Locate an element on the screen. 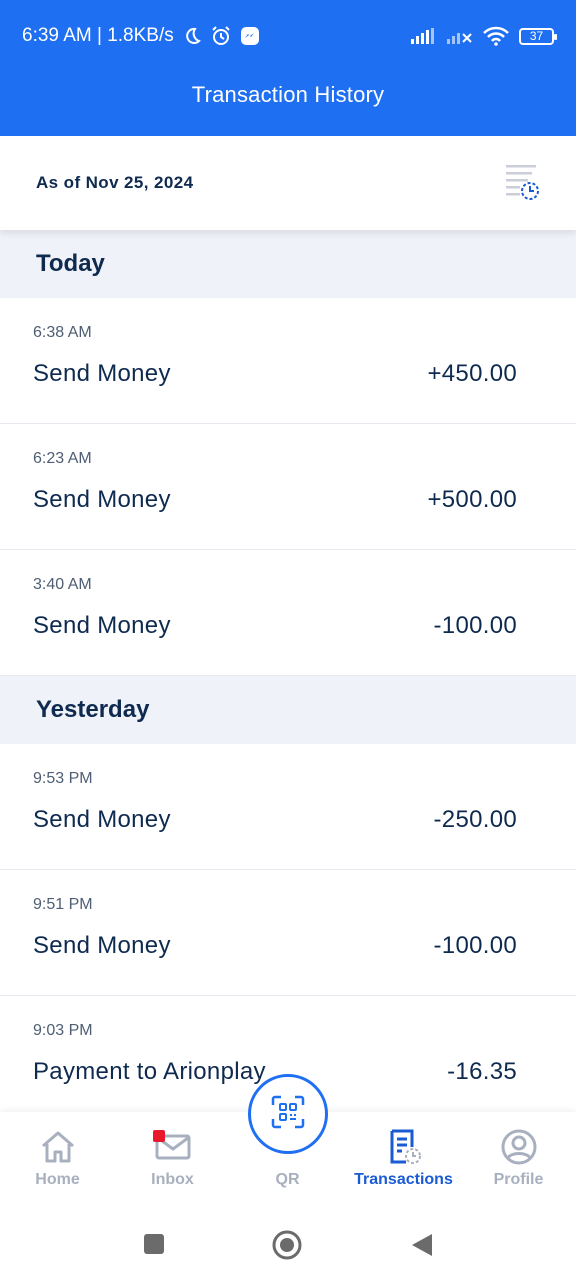 This screenshot has height=1280, width=576. qr-scan-icon is located at coordinates (288, 1114).